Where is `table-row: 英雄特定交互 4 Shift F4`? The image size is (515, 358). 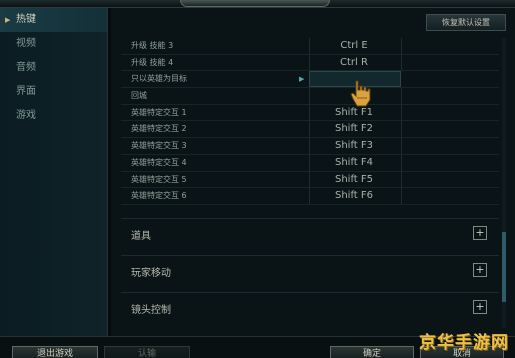 table-row: 英雄特定交互 4 Shift F4 is located at coordinates (310, 163).